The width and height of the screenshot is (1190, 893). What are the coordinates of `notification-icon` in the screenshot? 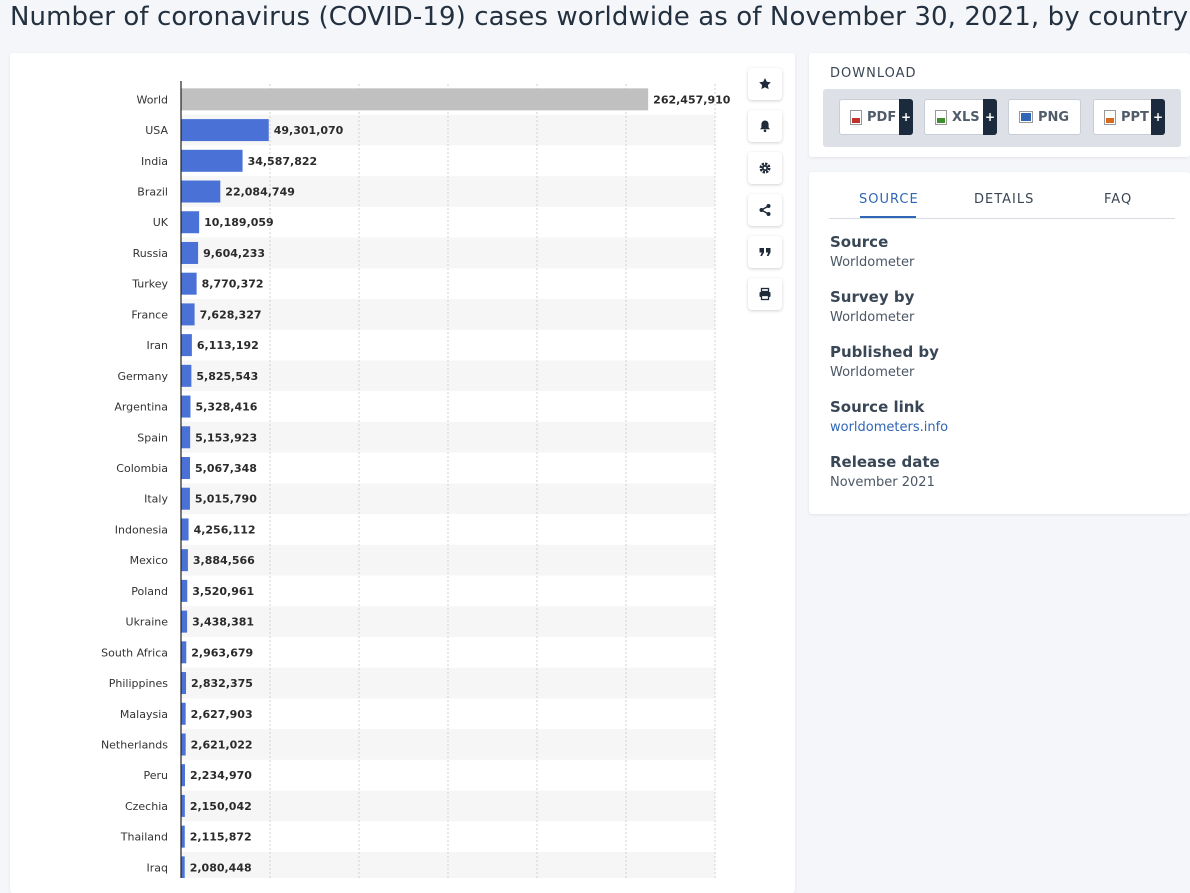 It's located at (765, 126).